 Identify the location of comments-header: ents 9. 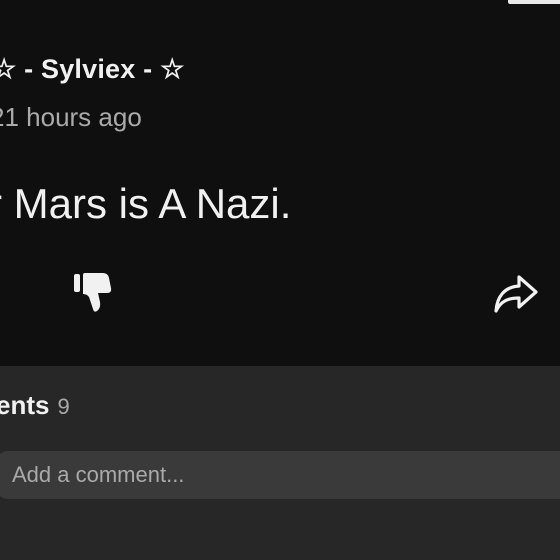
(35, 405).